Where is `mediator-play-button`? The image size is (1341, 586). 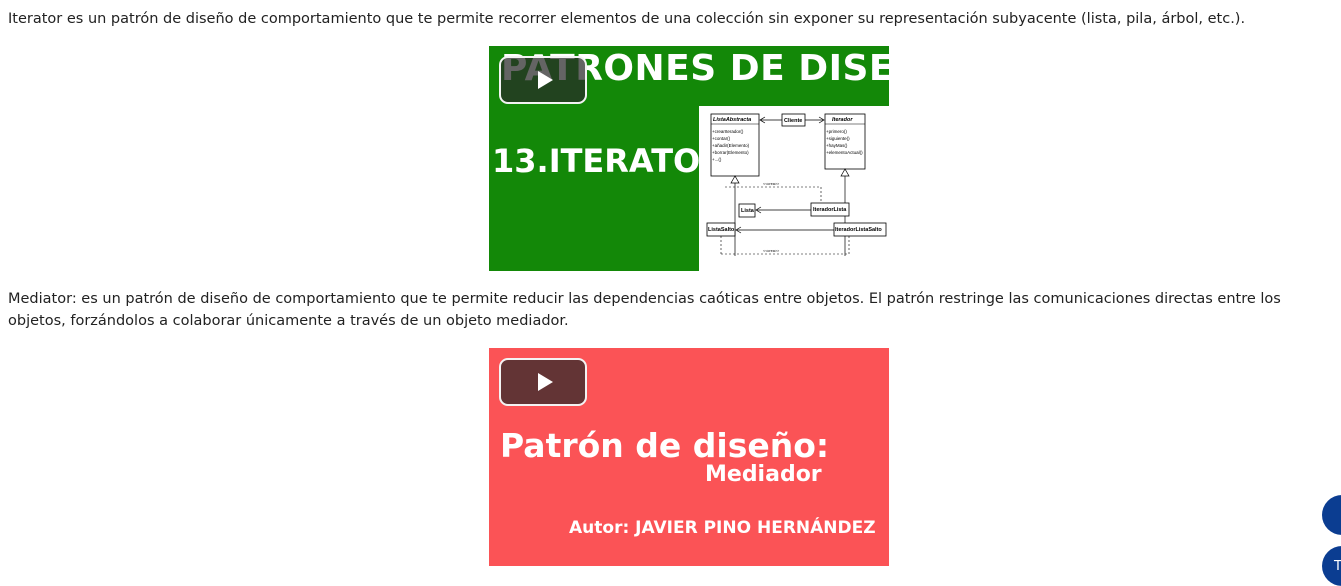
mediator-play-button is located at coordinates (543, 382).